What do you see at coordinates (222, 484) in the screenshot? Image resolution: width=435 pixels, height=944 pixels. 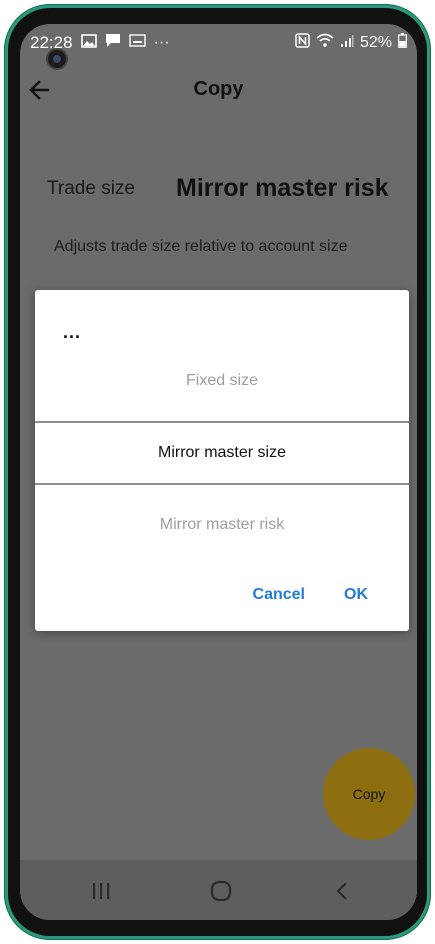 I see `picker-selection-divider-bottom` at bounding box center [222, 484].